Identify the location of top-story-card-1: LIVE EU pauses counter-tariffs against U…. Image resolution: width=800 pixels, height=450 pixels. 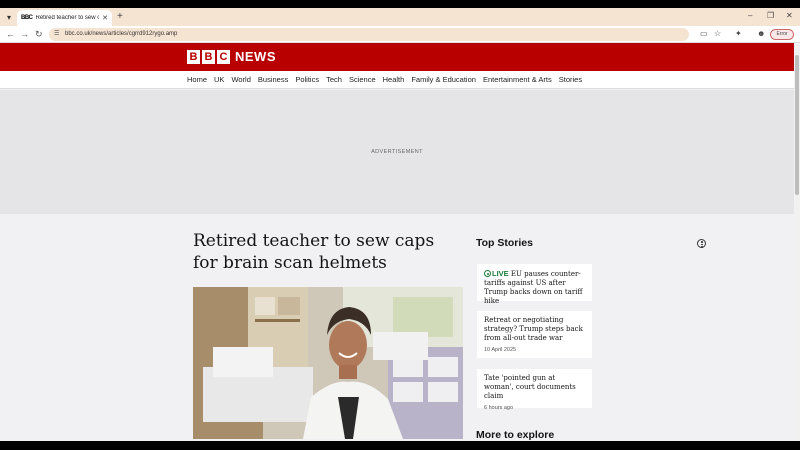
(534, 284).